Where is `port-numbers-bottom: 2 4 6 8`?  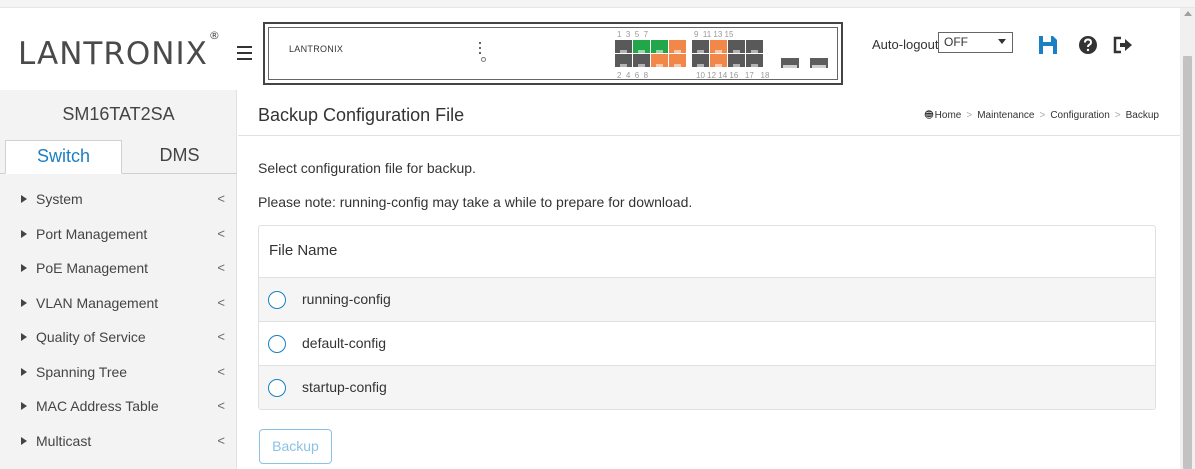
port-numbers-bottom: 2 4 6 8 is located at coordinates (633, 75).